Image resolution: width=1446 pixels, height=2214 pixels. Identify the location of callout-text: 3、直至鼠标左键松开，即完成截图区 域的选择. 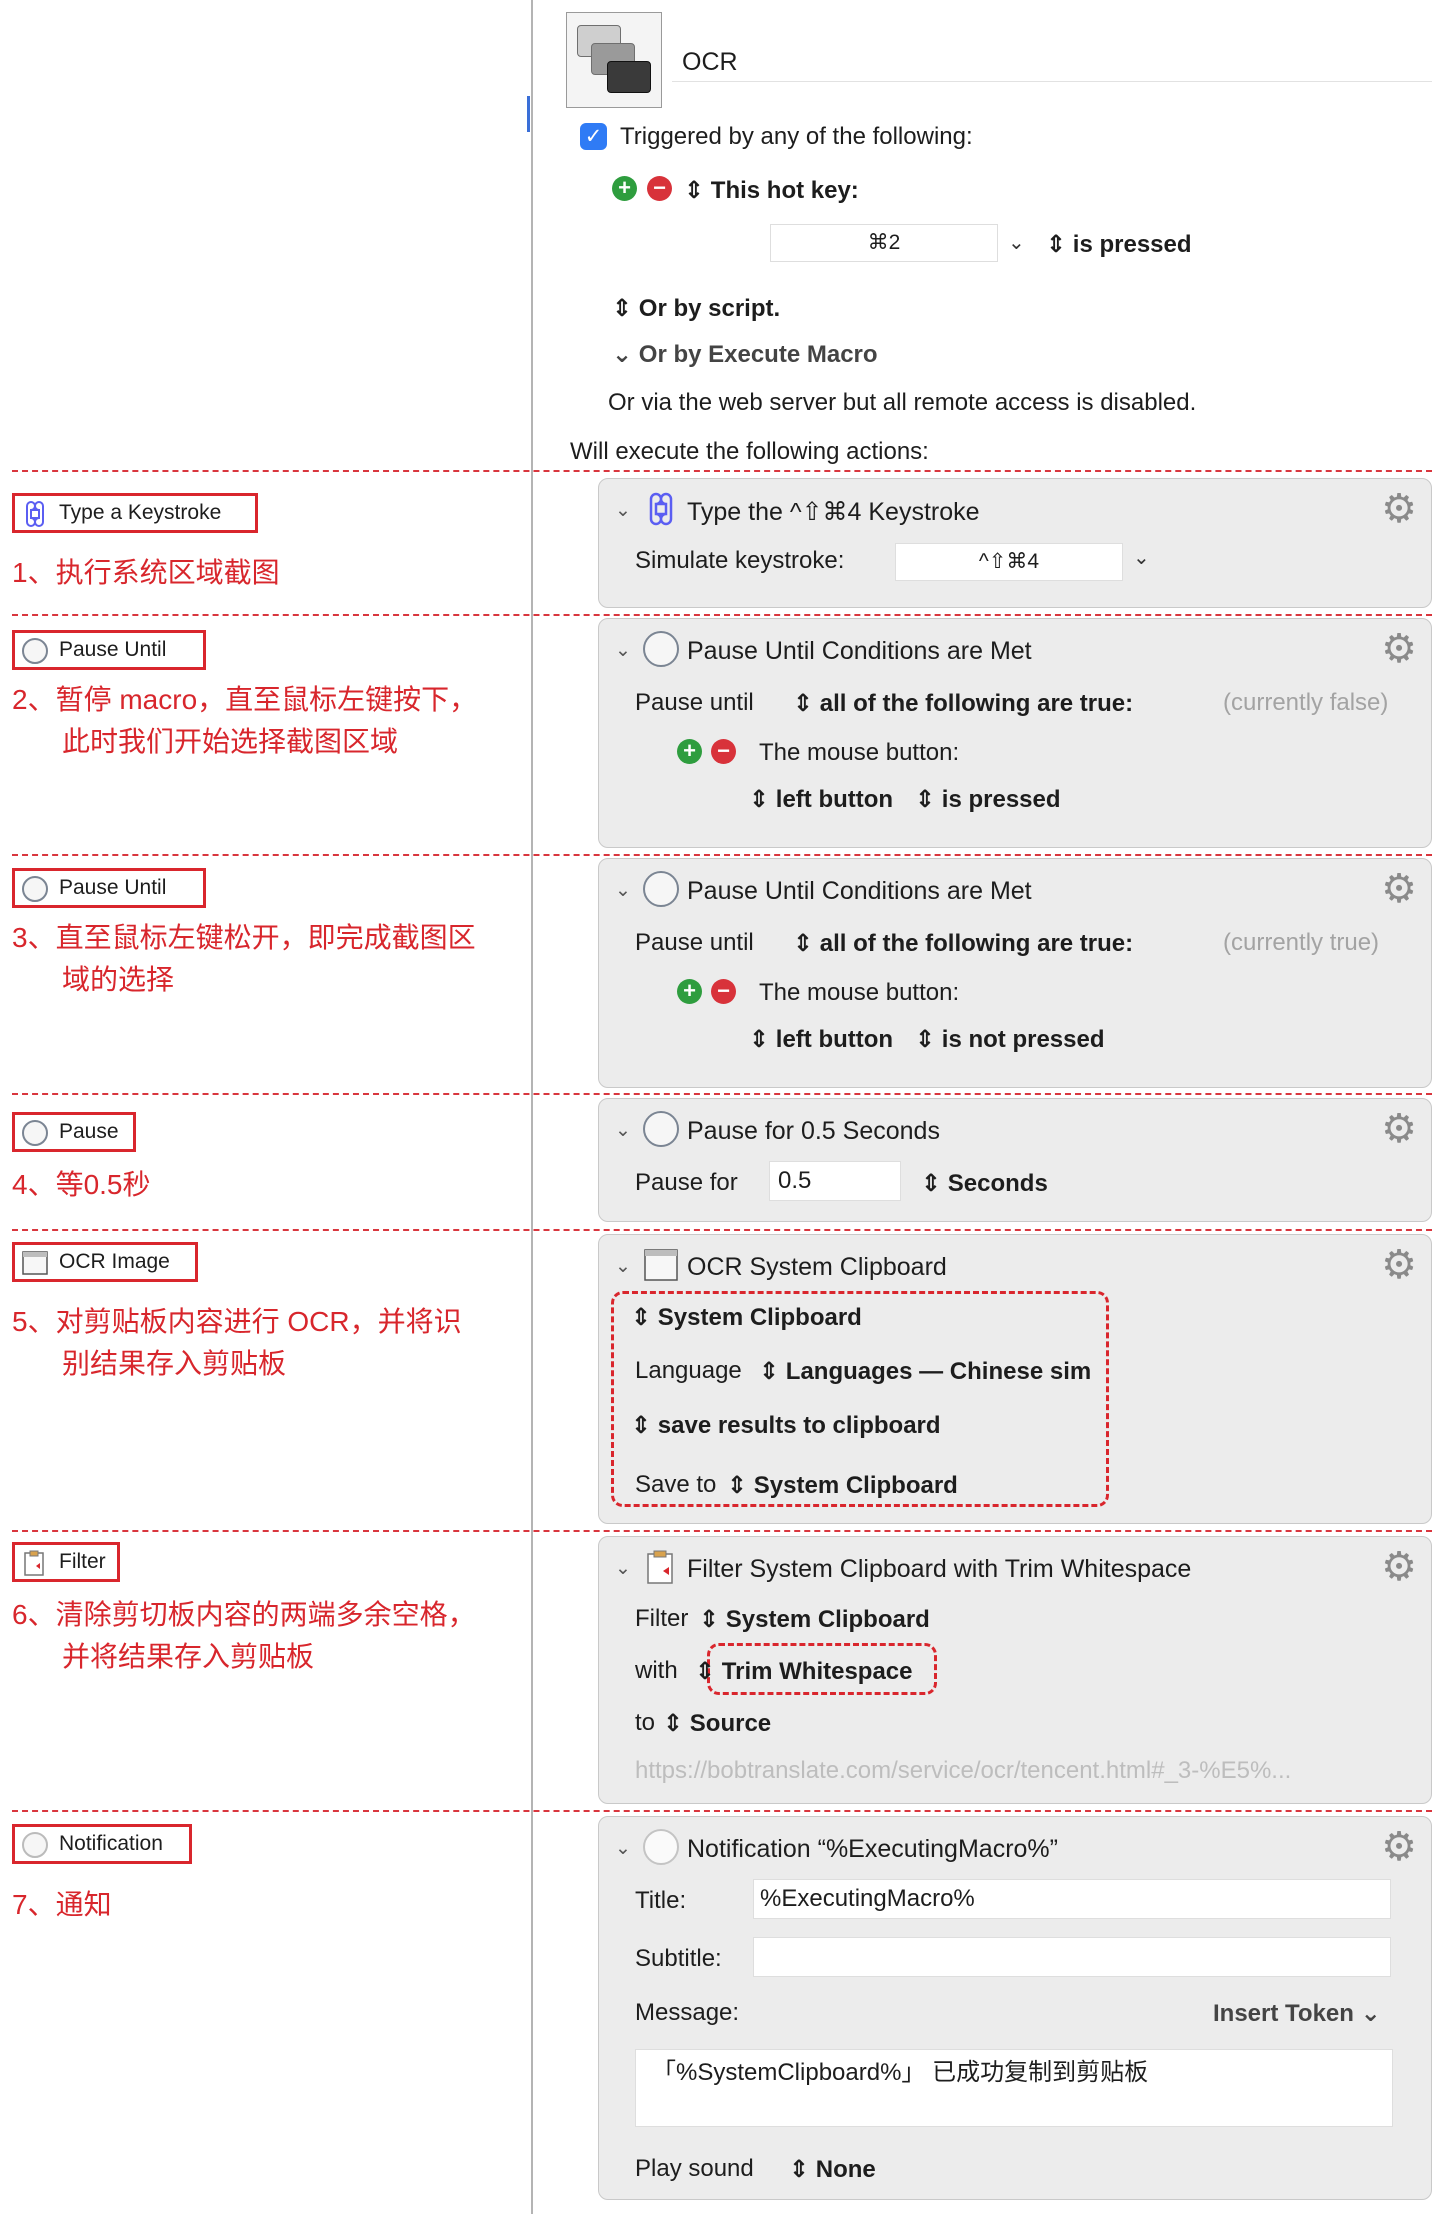
(244, 959).